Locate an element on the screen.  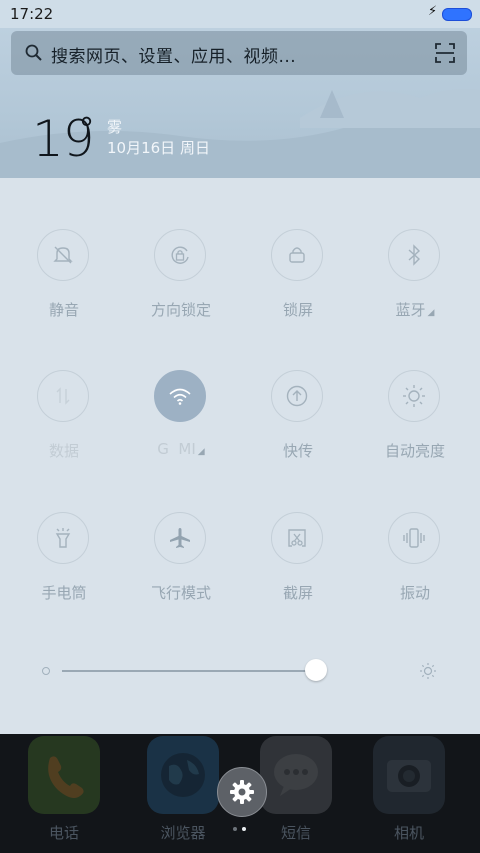
toggle-label: 数据 is located at coordinates (63, 451).